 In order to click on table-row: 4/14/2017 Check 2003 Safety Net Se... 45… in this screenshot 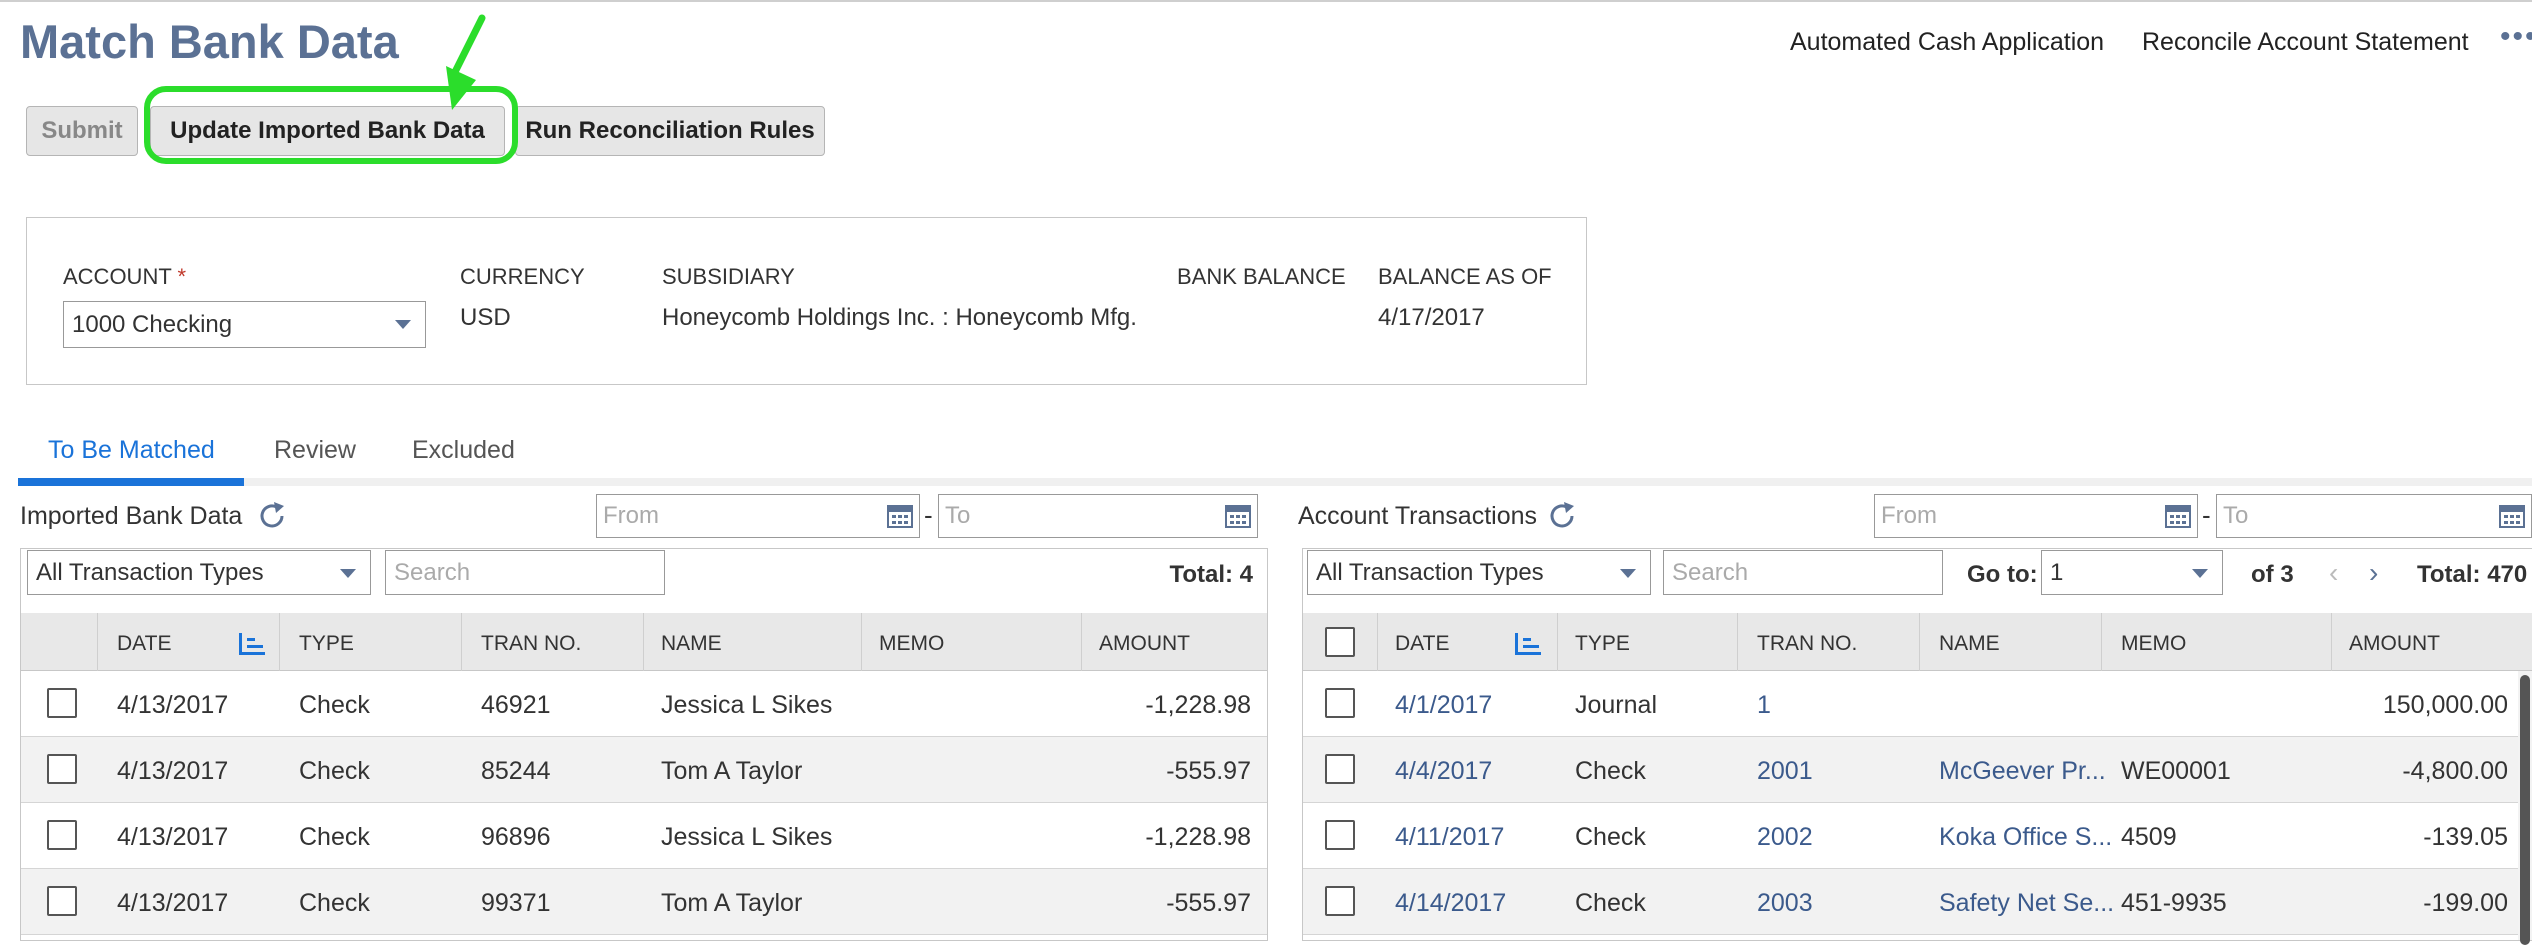, I will do `click(1910, 902)`.